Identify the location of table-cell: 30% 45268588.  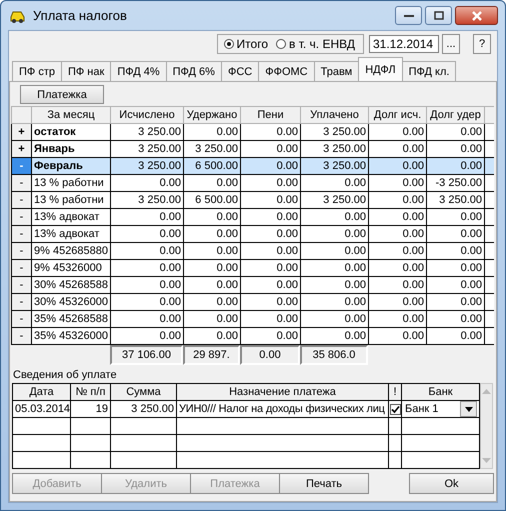
(71, 285).